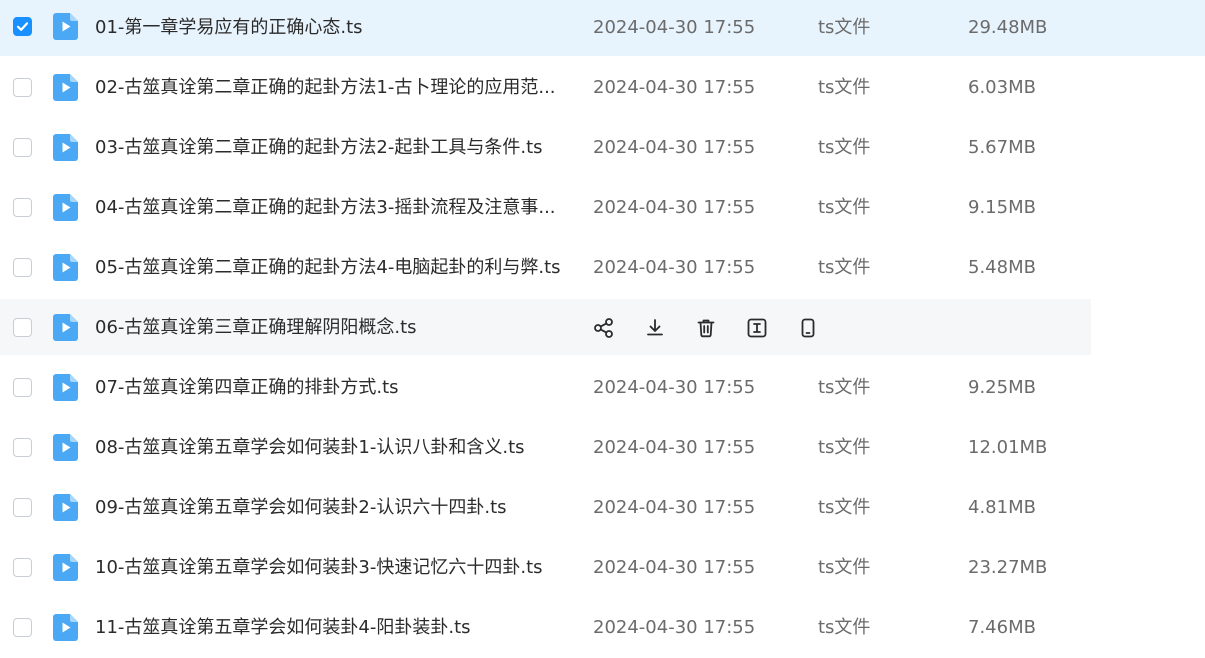 The image size is (1205, 658). Describe the element at coordinates (809, 329) in the screenshot. I see `phone-icon` at that location.